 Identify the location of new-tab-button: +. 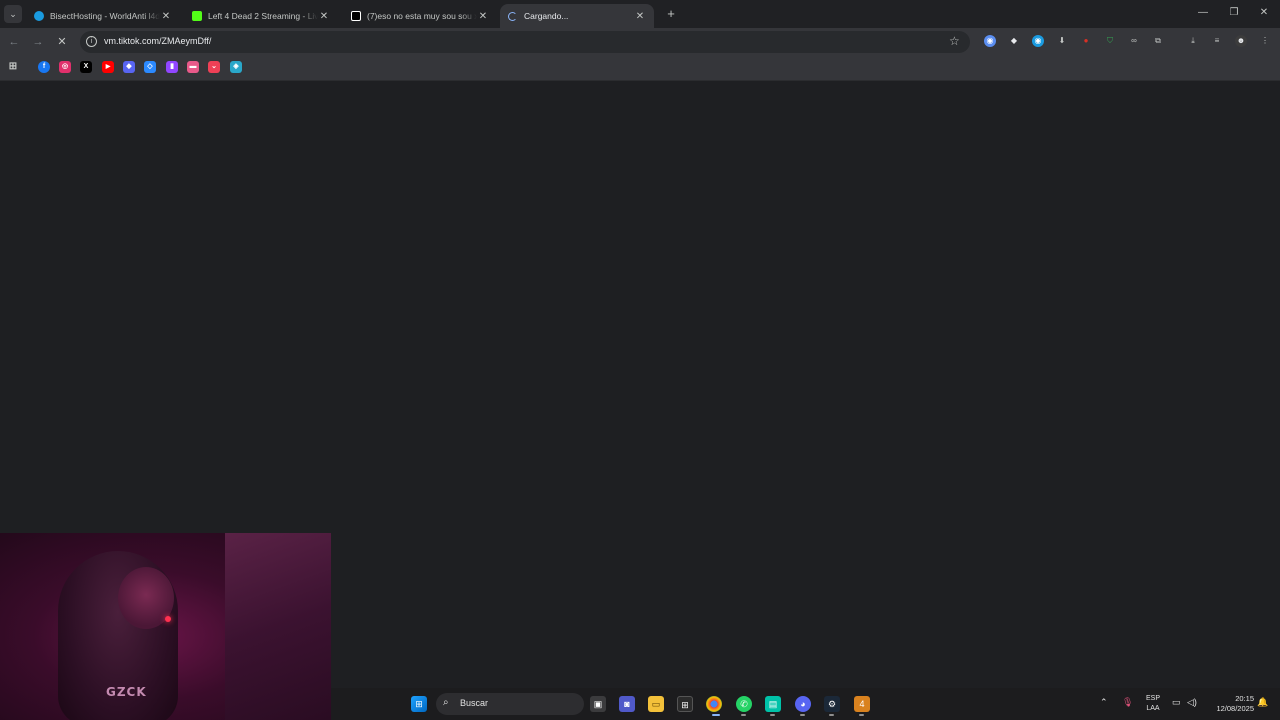
(671, 14).